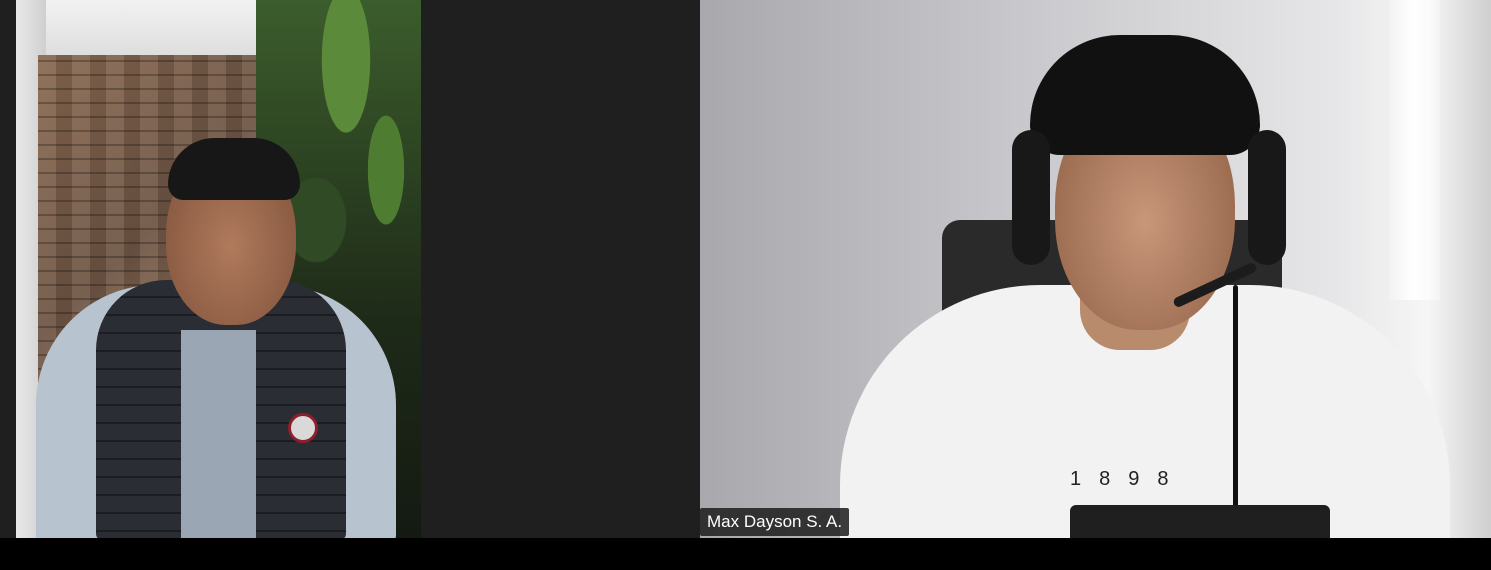 This screenshot has height=570, width=1491. I want to click on participant-shirt, so click(218, 434).